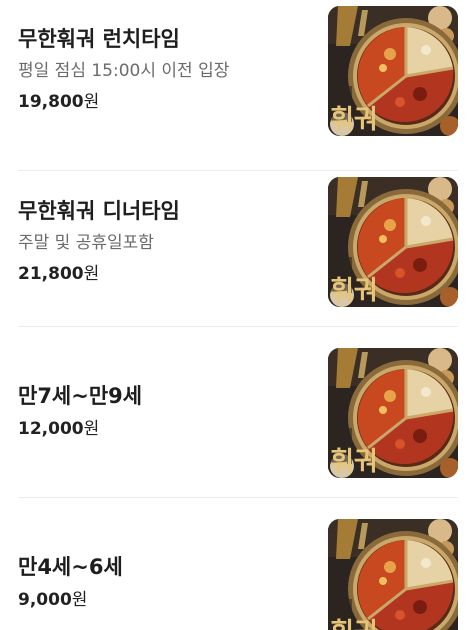 This screenshot has width=470, height=630. I want to click on menu-item-name: 무한훠궈 디너타임, so click(99, 211).